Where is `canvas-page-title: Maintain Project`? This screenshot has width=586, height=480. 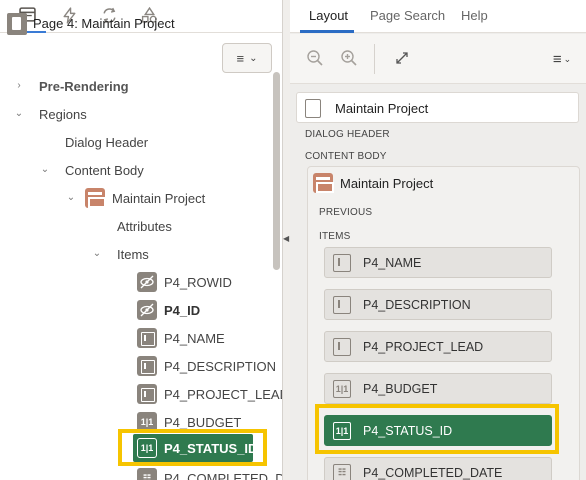 canvas-page-title: Maintain Project is located at coordinates (382, 108).